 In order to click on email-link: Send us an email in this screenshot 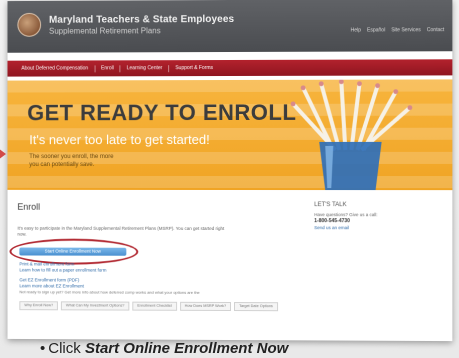, I will do `click(374, 228)`.